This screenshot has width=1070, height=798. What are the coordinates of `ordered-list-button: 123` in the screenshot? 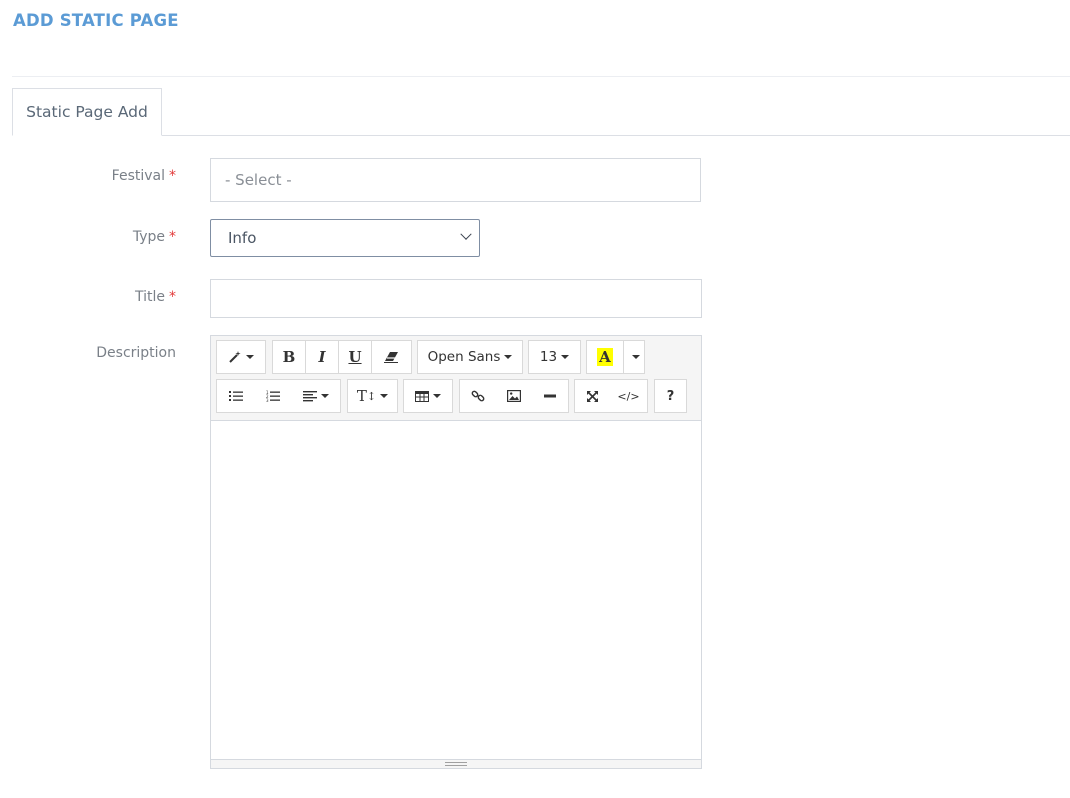 It's located at (273, 396).